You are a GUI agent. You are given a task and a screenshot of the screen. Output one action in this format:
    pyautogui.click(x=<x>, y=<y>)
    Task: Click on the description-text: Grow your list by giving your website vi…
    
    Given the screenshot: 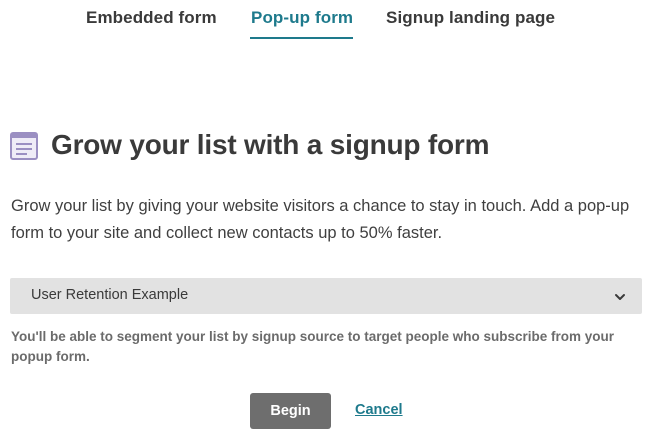 What is the action you would take?
    pyautogui.click(x=320, y=219)
    